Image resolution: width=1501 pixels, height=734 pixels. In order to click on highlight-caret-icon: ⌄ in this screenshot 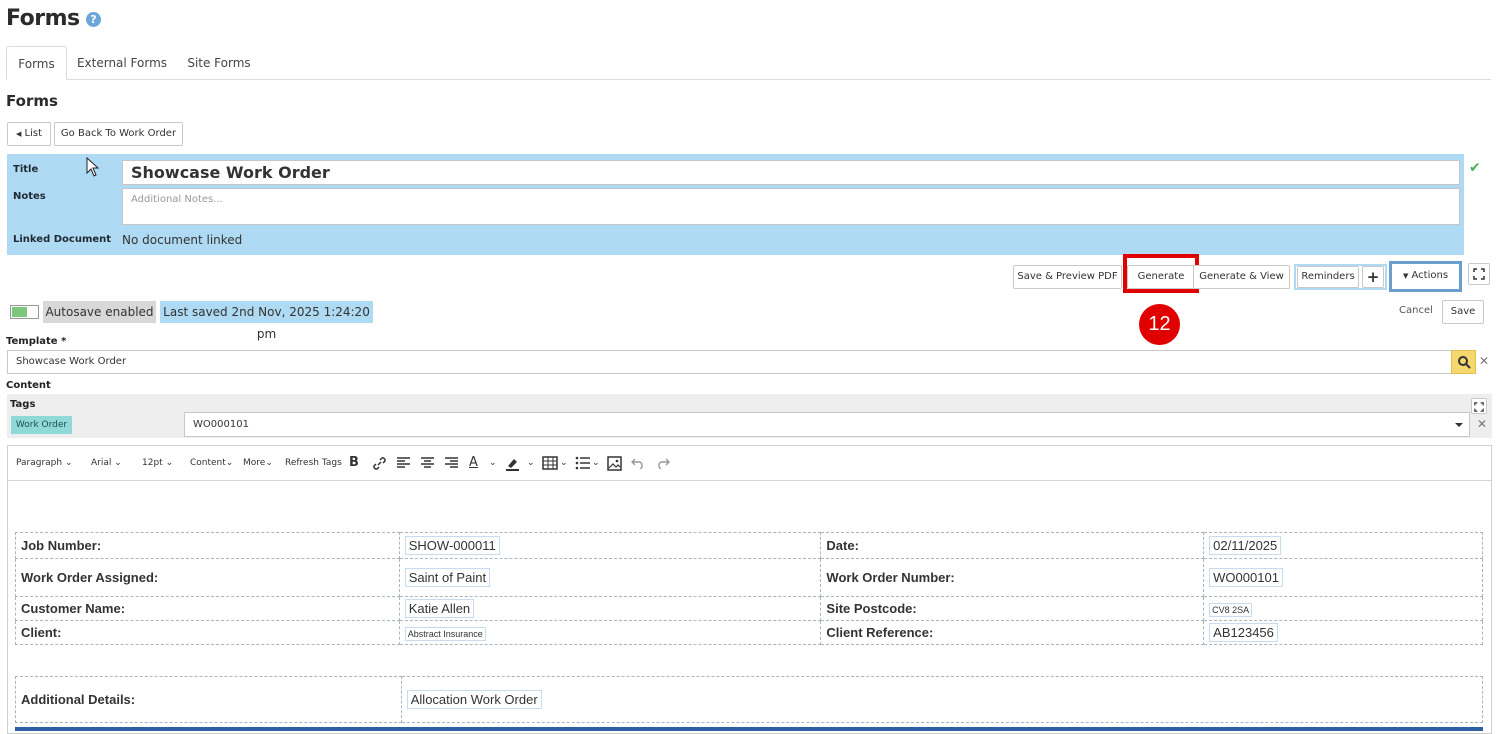, I will do `click(531, 463)`.